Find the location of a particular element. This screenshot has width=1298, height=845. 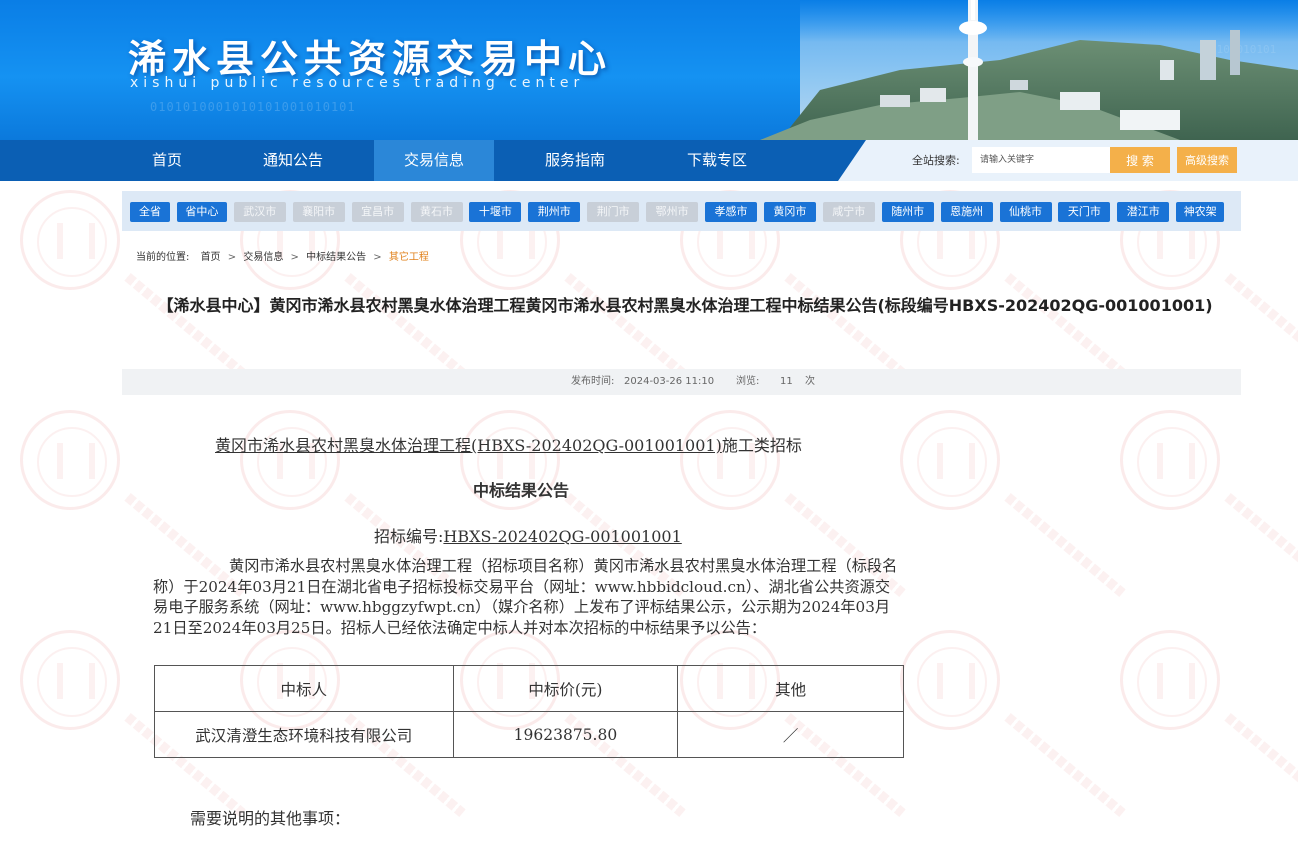

article-meta: 发布时间: 2024-03-26 11:10 浏览: 11 次 is located at coordinates (681, 382).